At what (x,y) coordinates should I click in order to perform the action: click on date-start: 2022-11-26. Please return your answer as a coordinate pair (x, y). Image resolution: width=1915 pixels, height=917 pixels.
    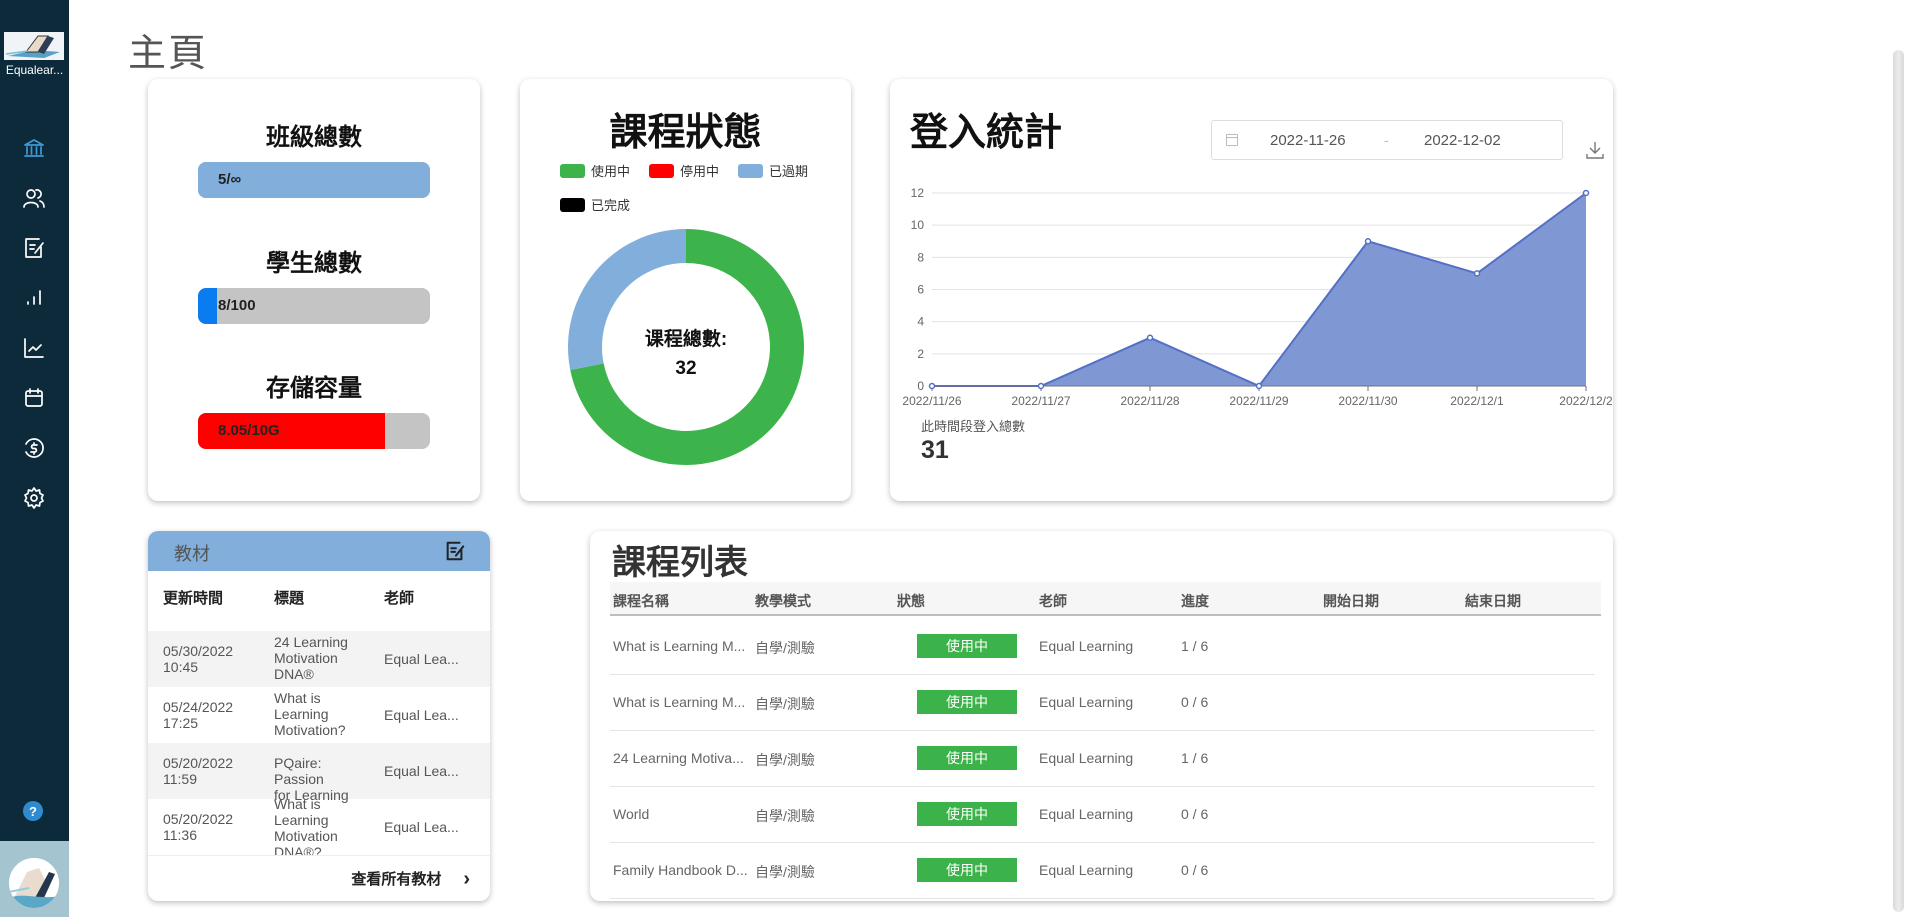
    Looking at the image, I should click on (1308, 140).